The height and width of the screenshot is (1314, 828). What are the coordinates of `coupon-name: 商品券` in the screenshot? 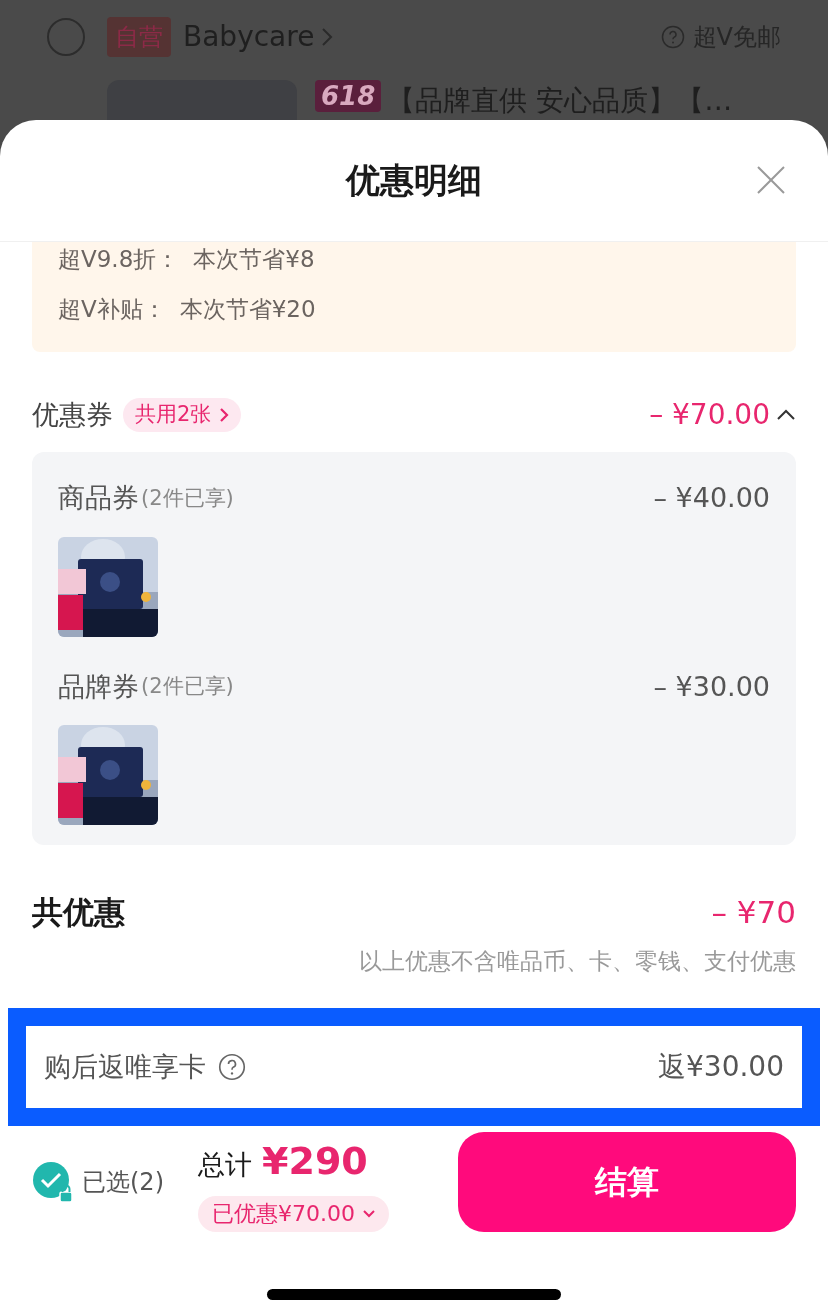 It's located at (98, 498).